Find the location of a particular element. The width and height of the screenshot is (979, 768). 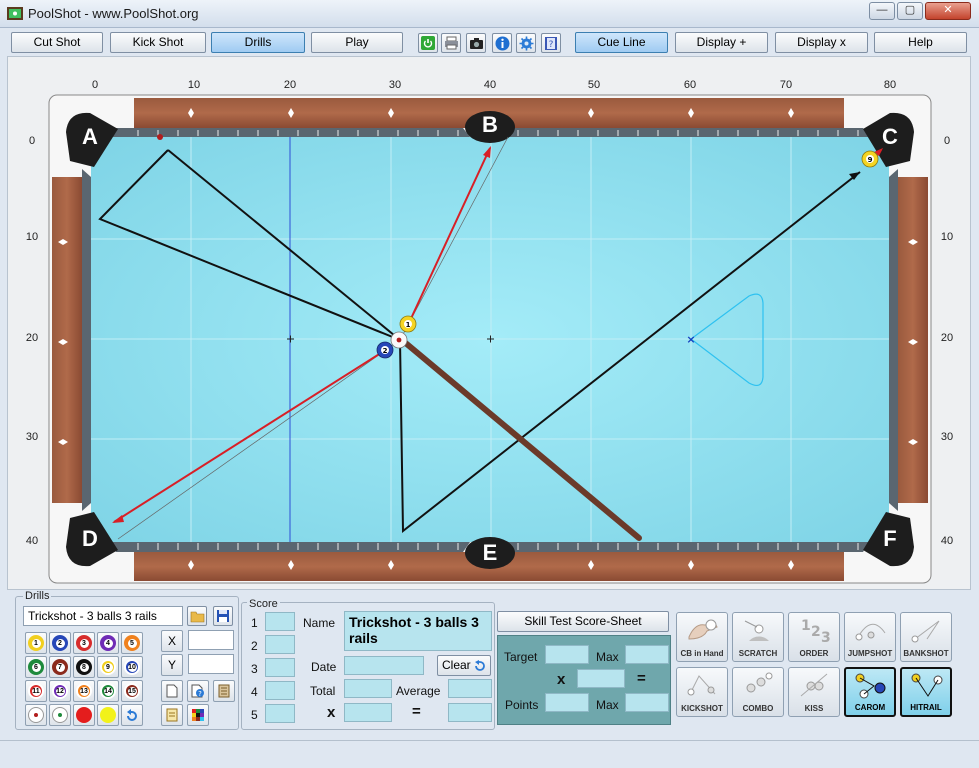

cue-line-button: Cue Line is located at coordinates (621, 42).